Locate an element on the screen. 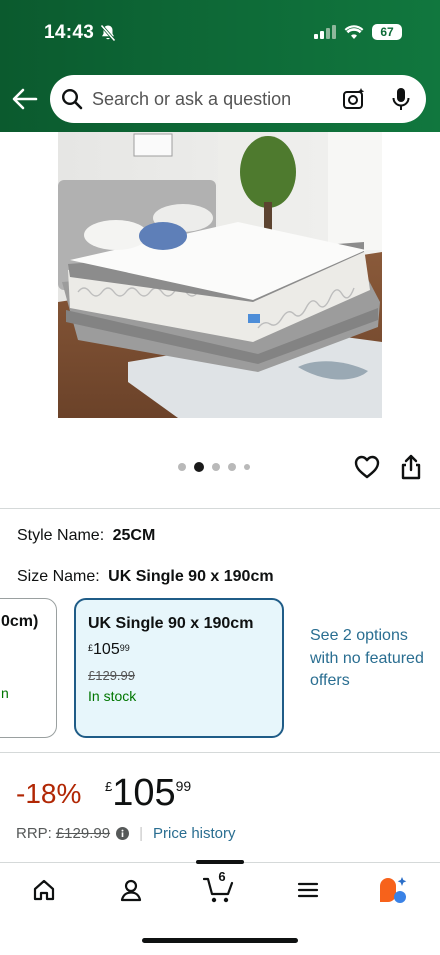  search-input is located at coordinates (212, 99).